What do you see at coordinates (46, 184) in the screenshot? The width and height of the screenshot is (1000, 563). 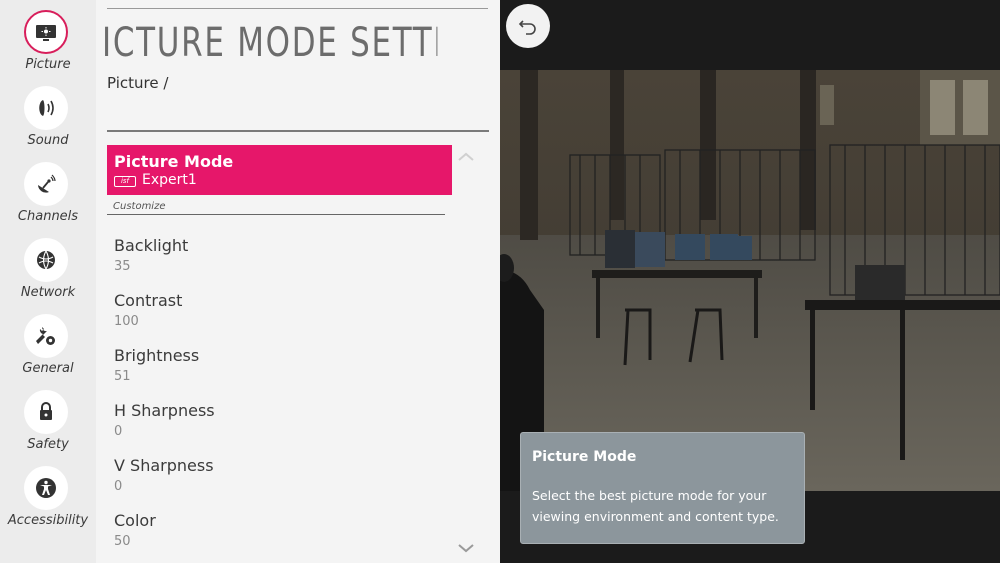 I see `channels-icon` at bounding box center [46, 184].